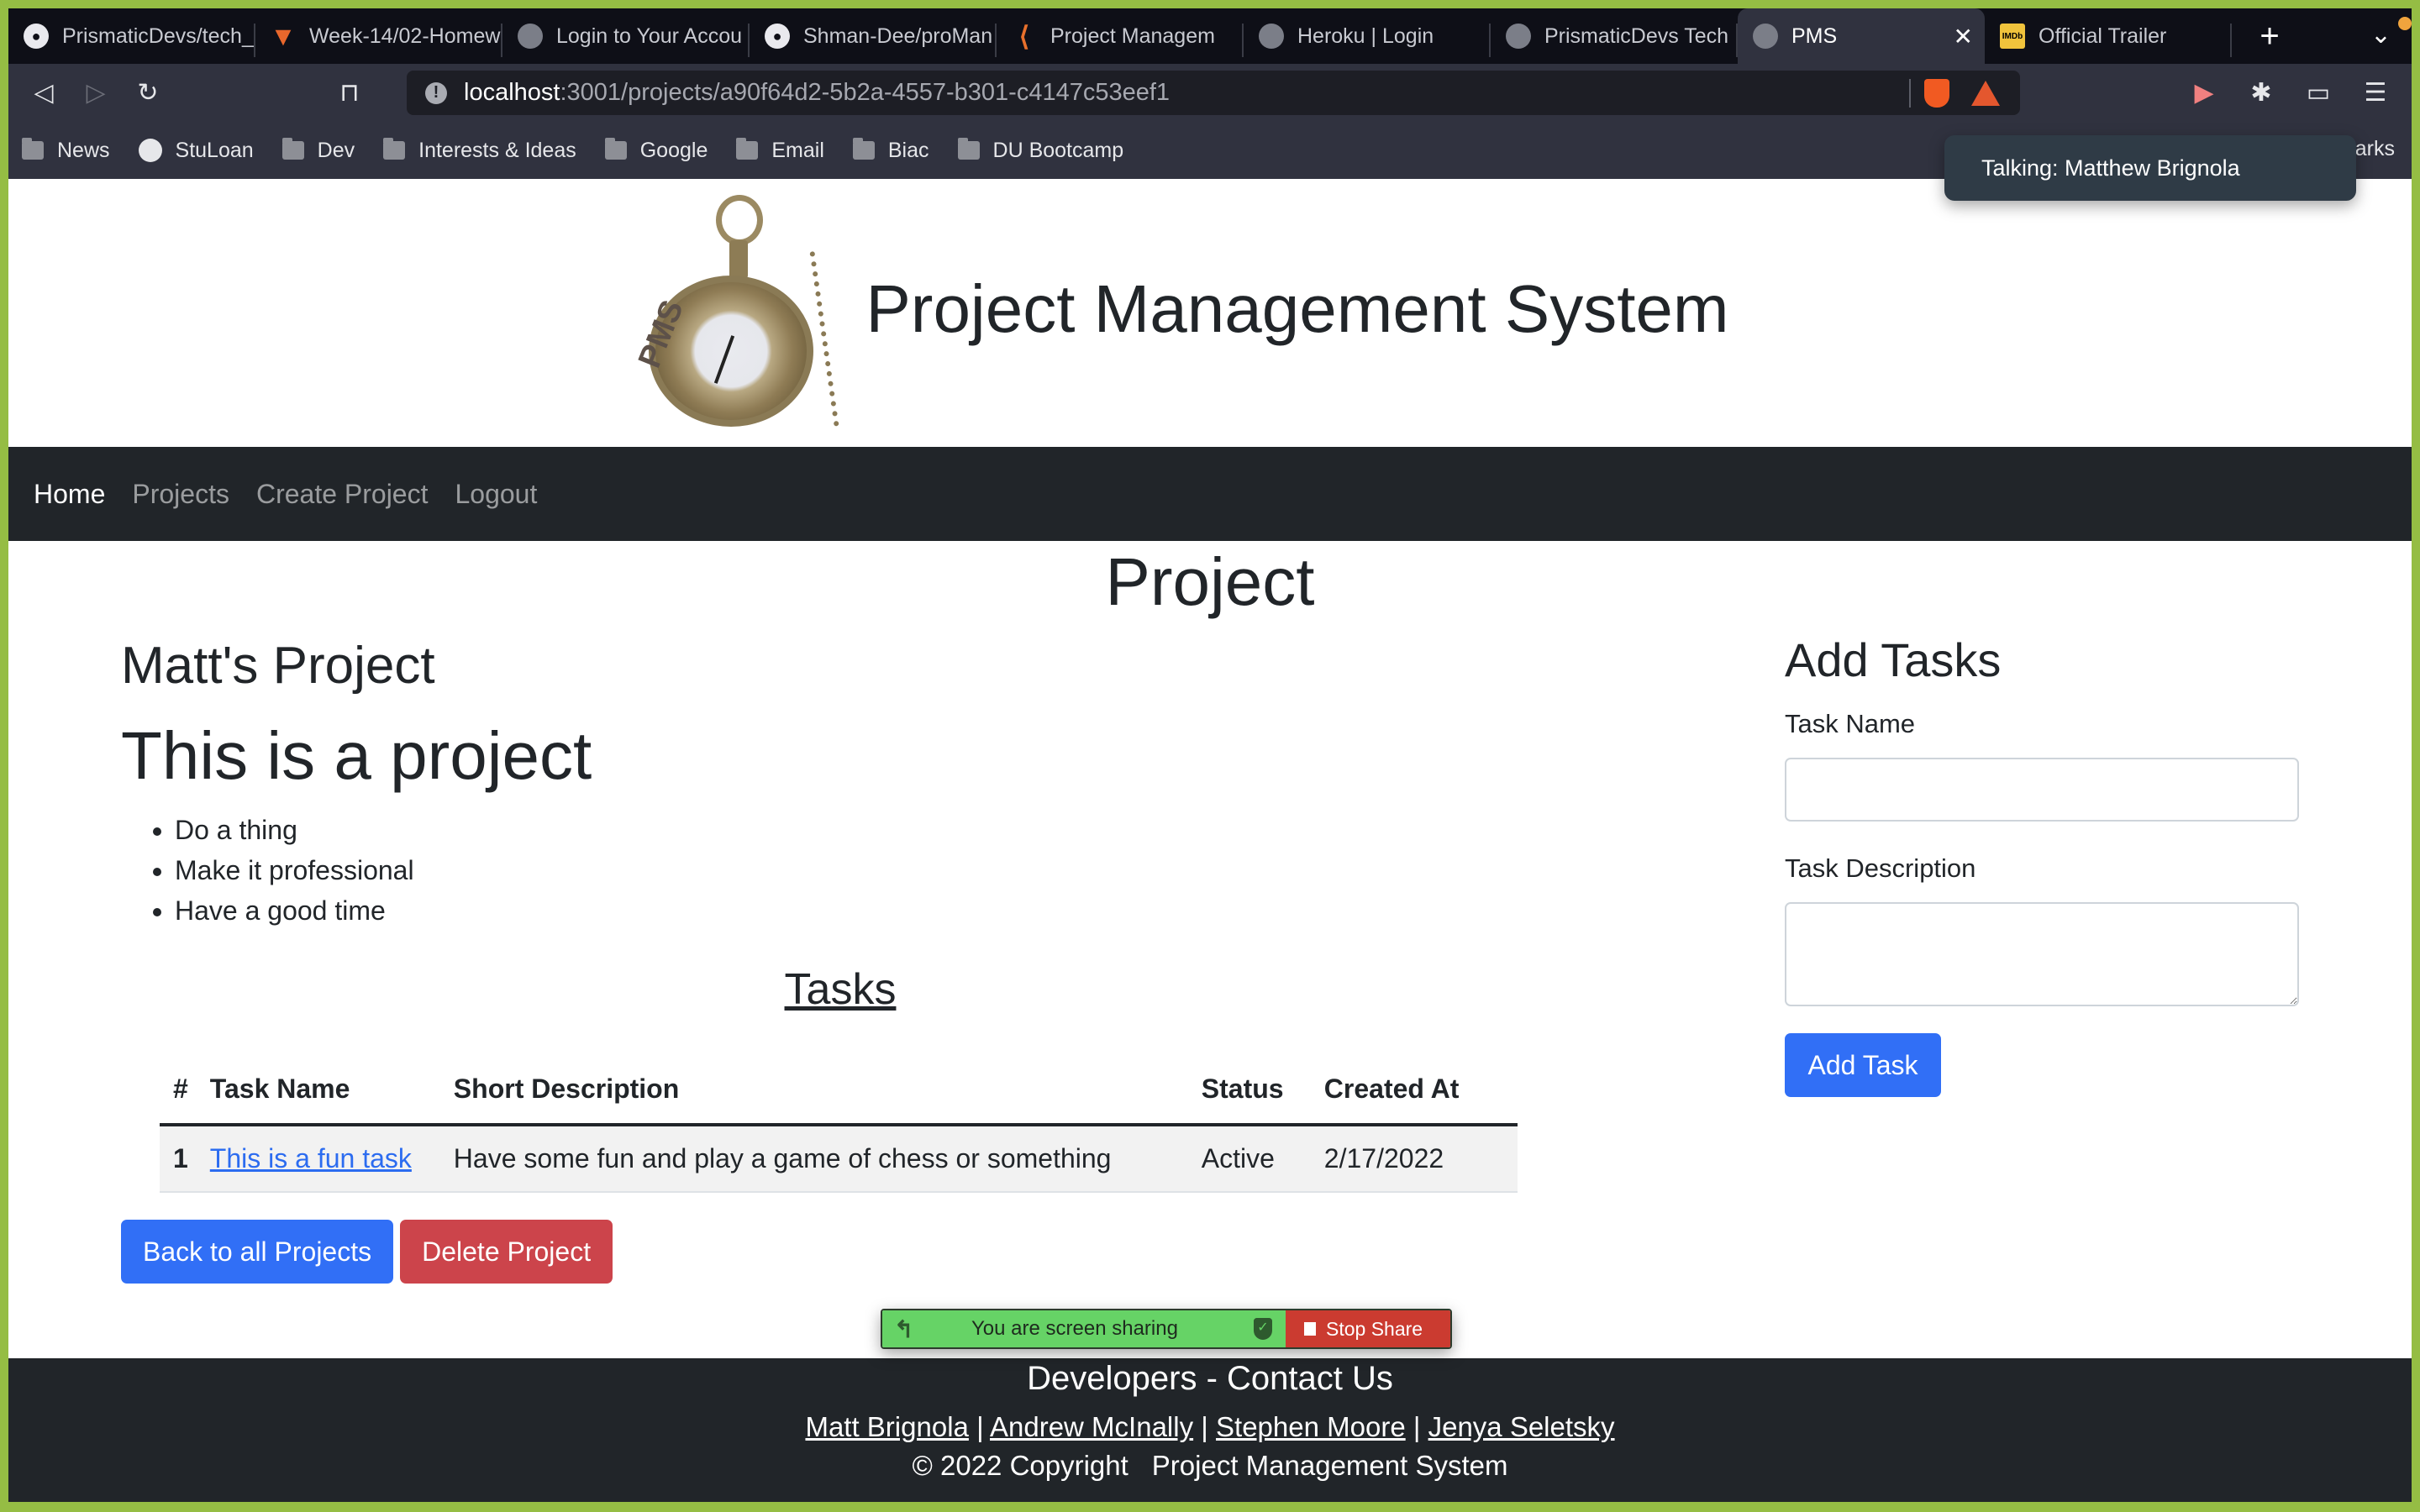  I want to click on column-header: Status, so click(1249, 1093).